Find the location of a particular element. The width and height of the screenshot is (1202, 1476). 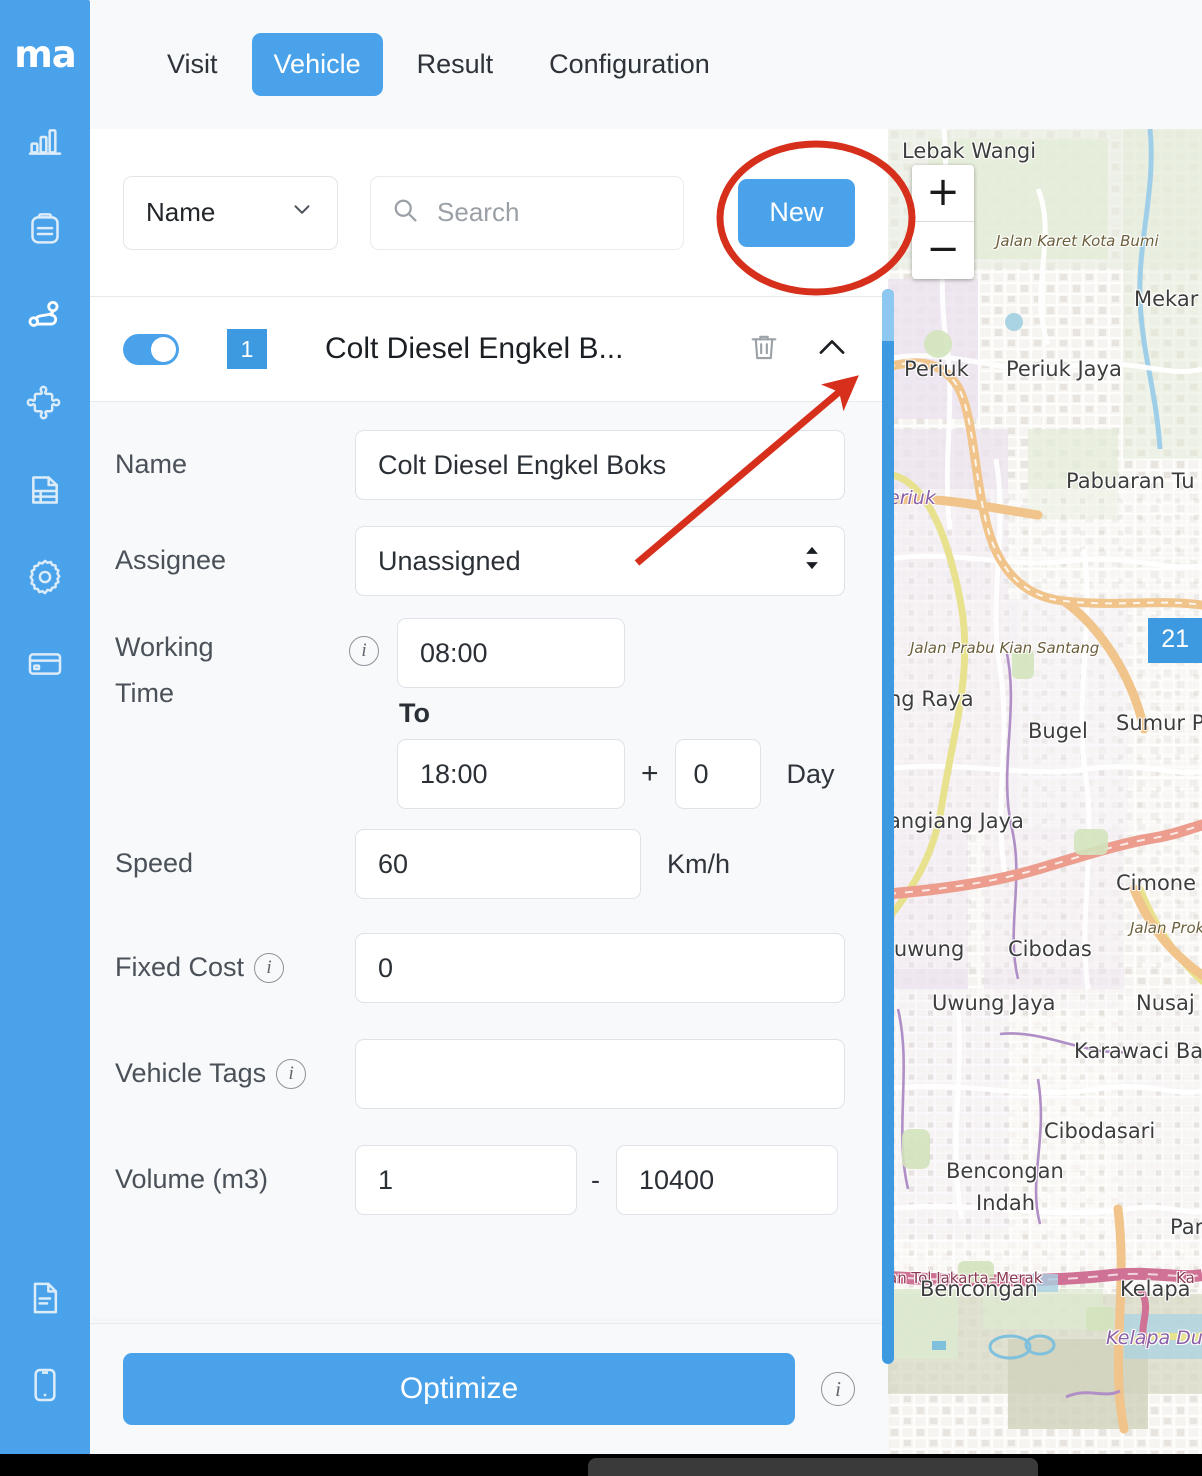

form-row-assignee: Assignee Unassigned is located at coordinates (485, 561).